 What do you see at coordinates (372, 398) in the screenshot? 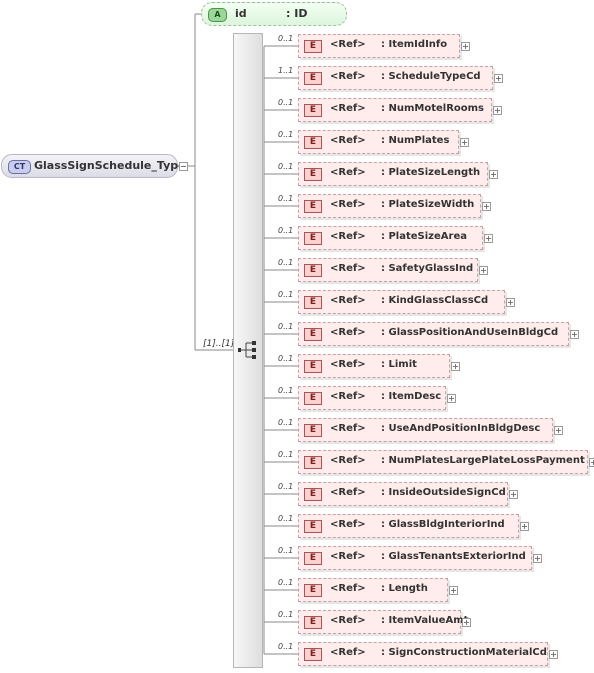
I see `element-box: E <Ref>: ItemDesc` at bounding box center [372, 398].